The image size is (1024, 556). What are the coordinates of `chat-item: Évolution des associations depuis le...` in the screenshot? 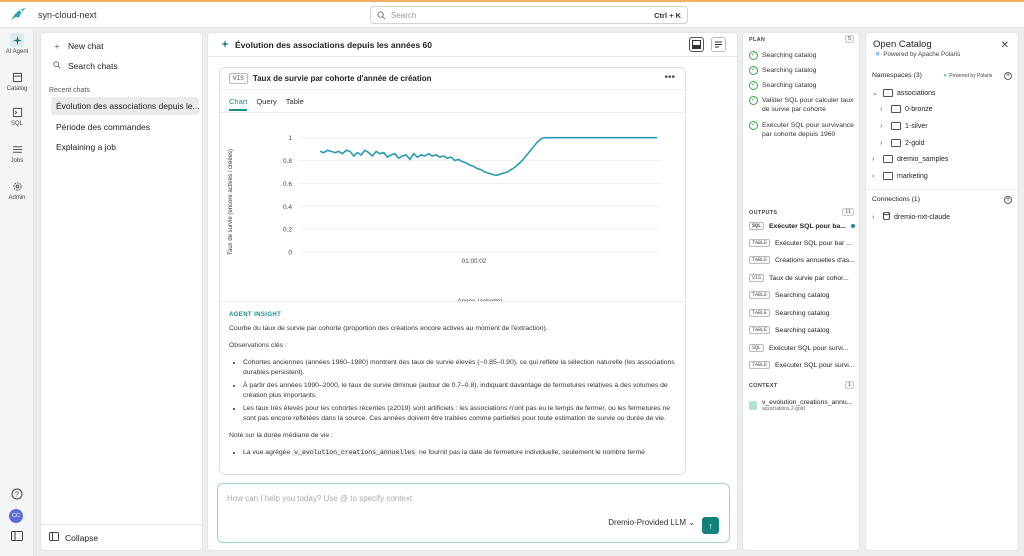 It's located at (125, 106).